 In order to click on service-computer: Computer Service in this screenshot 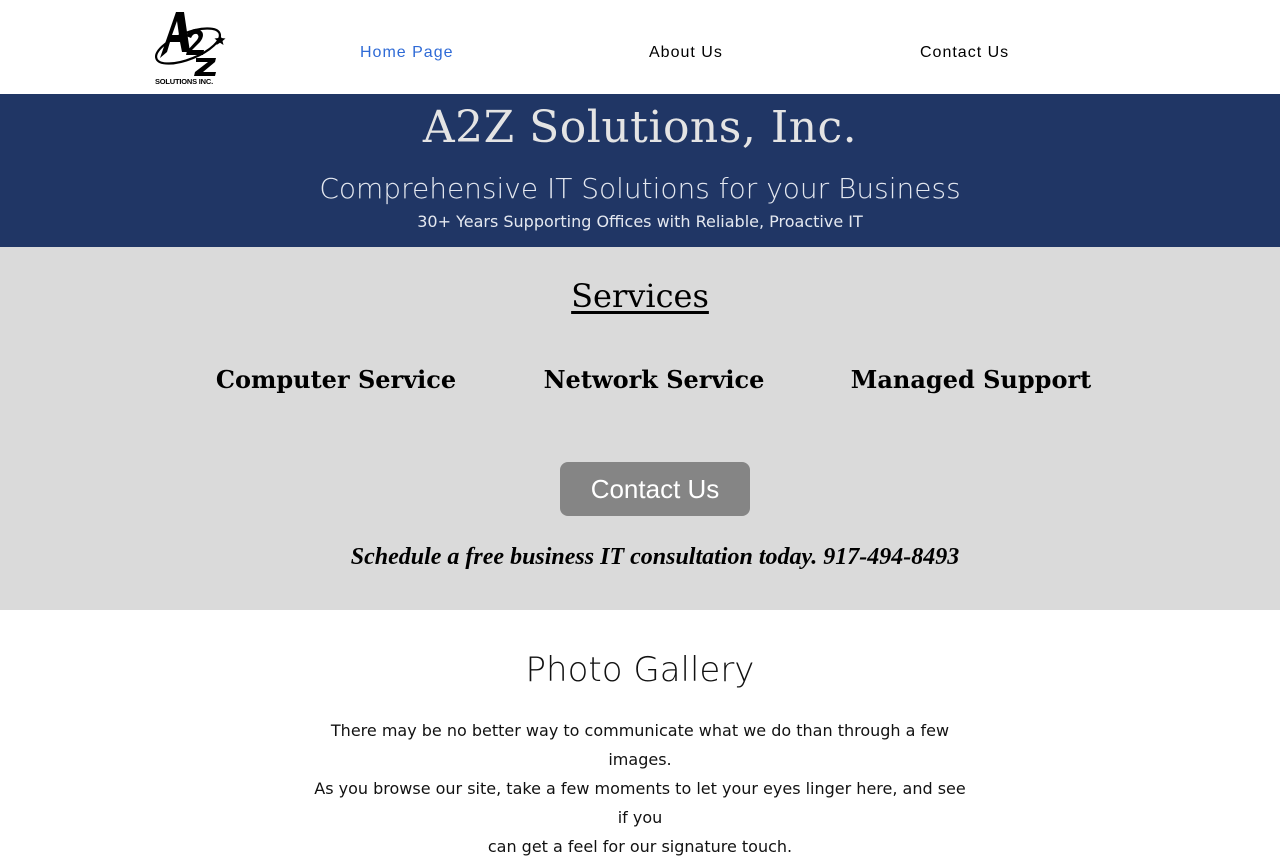, I will do `click(336, 379)`.